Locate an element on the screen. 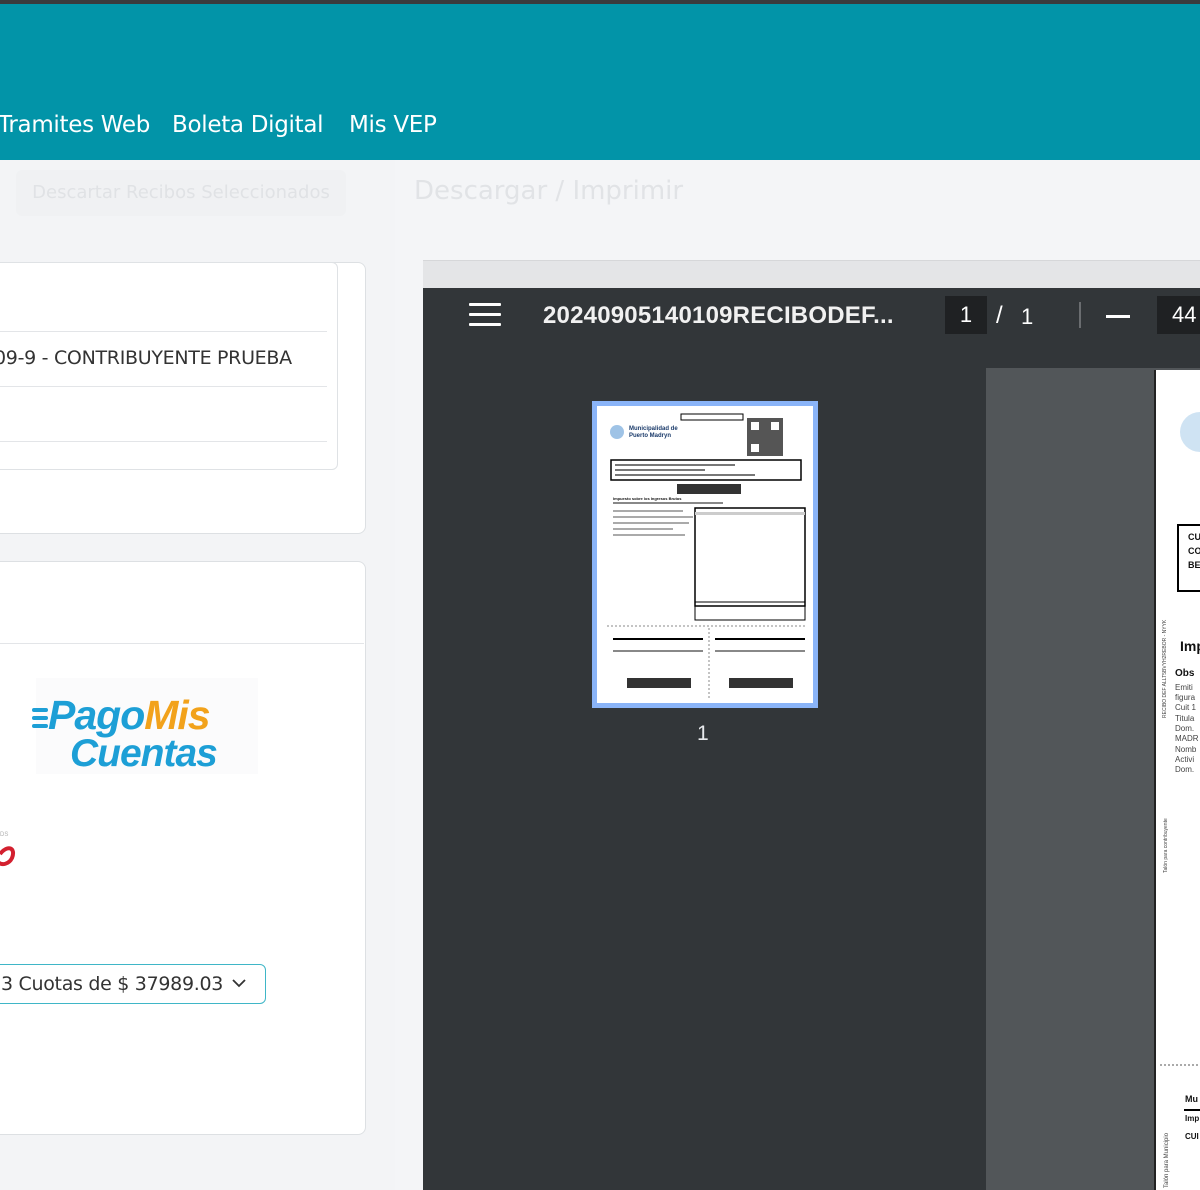 This screenshot has height=1190, width=1200. cuotas-select: 3 Cuotas de $ 37989.03 is located at coordinates (133, 984).